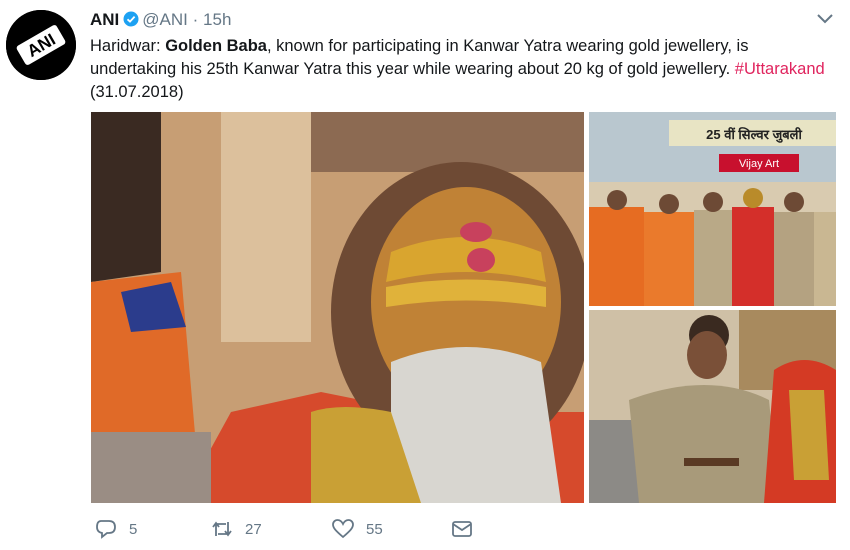  I want to click on tweet-text-prefix: Haridwar:, so click(128, 46).